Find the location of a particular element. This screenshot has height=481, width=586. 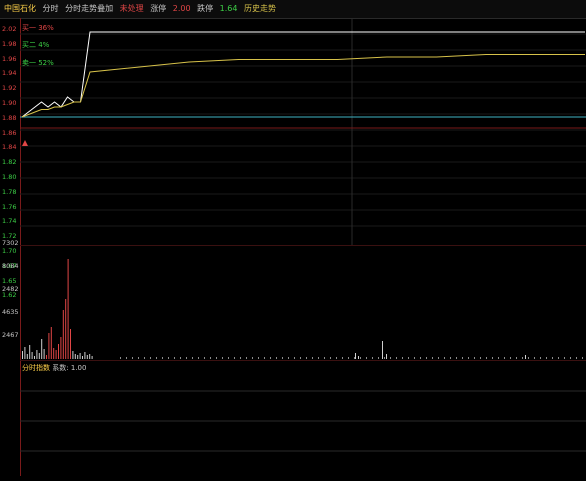

indicator-svg is located at coordinates (303, 421).